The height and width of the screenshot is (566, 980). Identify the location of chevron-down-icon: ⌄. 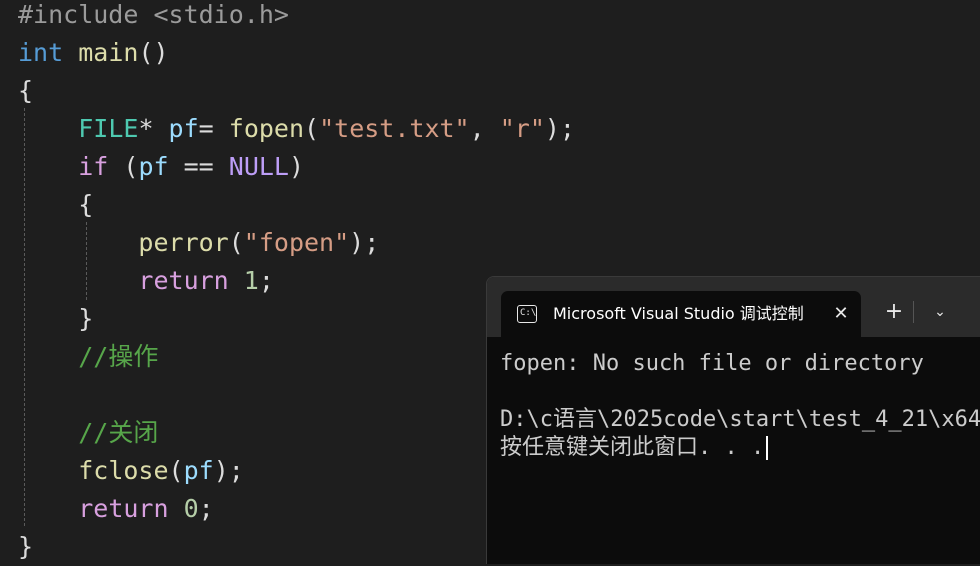
(940, 312).